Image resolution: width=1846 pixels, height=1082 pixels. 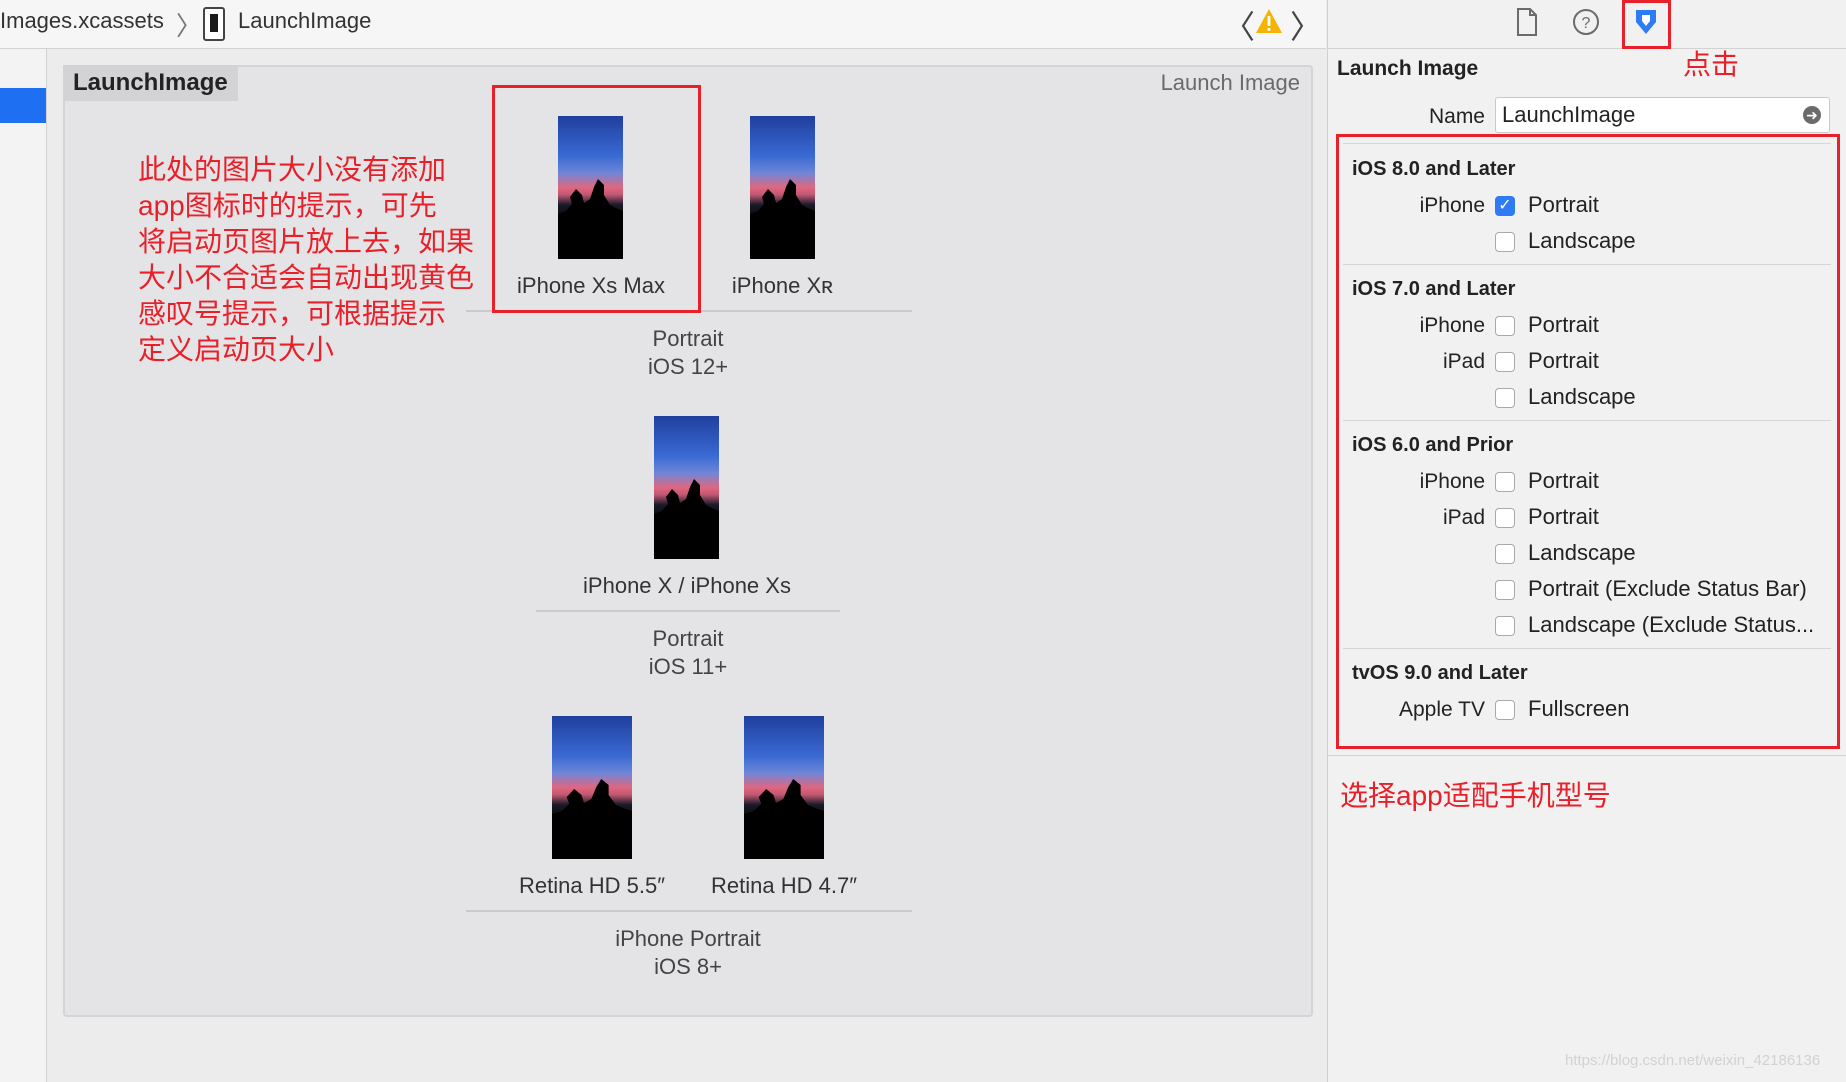 I want to click on launch-image-thumb-xr, so click(x=782, y=187).